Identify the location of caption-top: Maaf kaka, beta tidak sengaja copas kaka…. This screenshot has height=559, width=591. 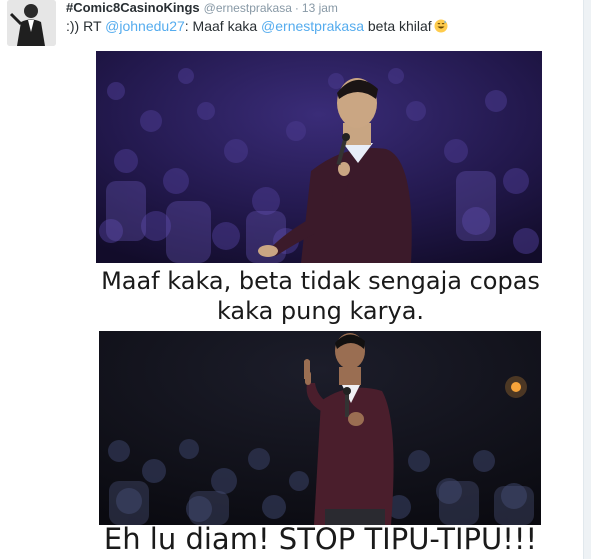
(320, 296).